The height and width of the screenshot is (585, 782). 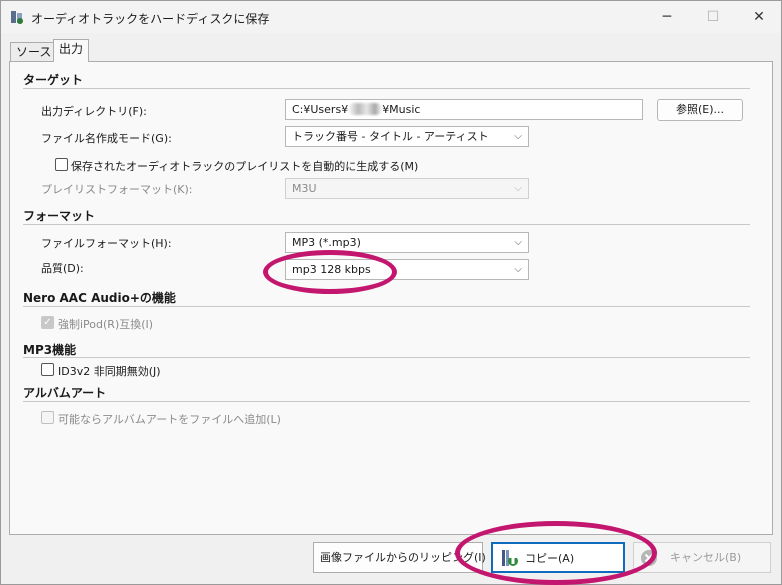 I want to click on copy-button-label: コピー(A), so click(x=550, y=558).